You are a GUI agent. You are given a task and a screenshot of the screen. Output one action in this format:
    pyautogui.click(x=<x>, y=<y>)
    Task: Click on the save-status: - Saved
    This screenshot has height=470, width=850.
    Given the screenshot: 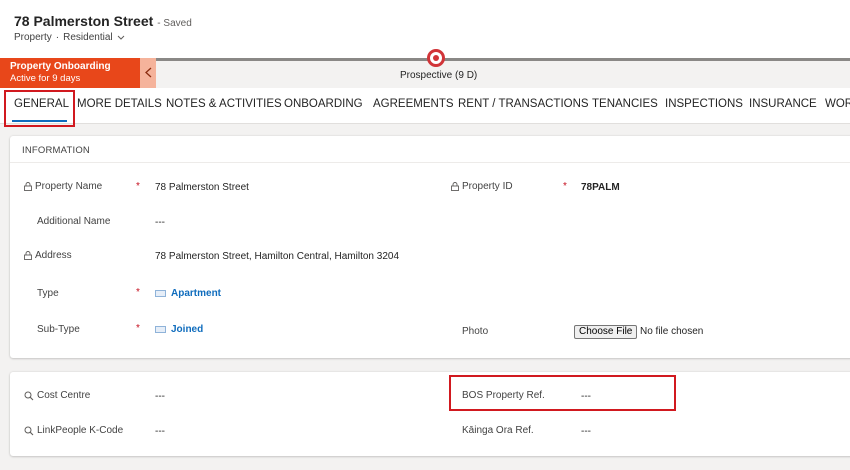 What is the action you would take?
    pyautogui.click(x=174, y=23)
    